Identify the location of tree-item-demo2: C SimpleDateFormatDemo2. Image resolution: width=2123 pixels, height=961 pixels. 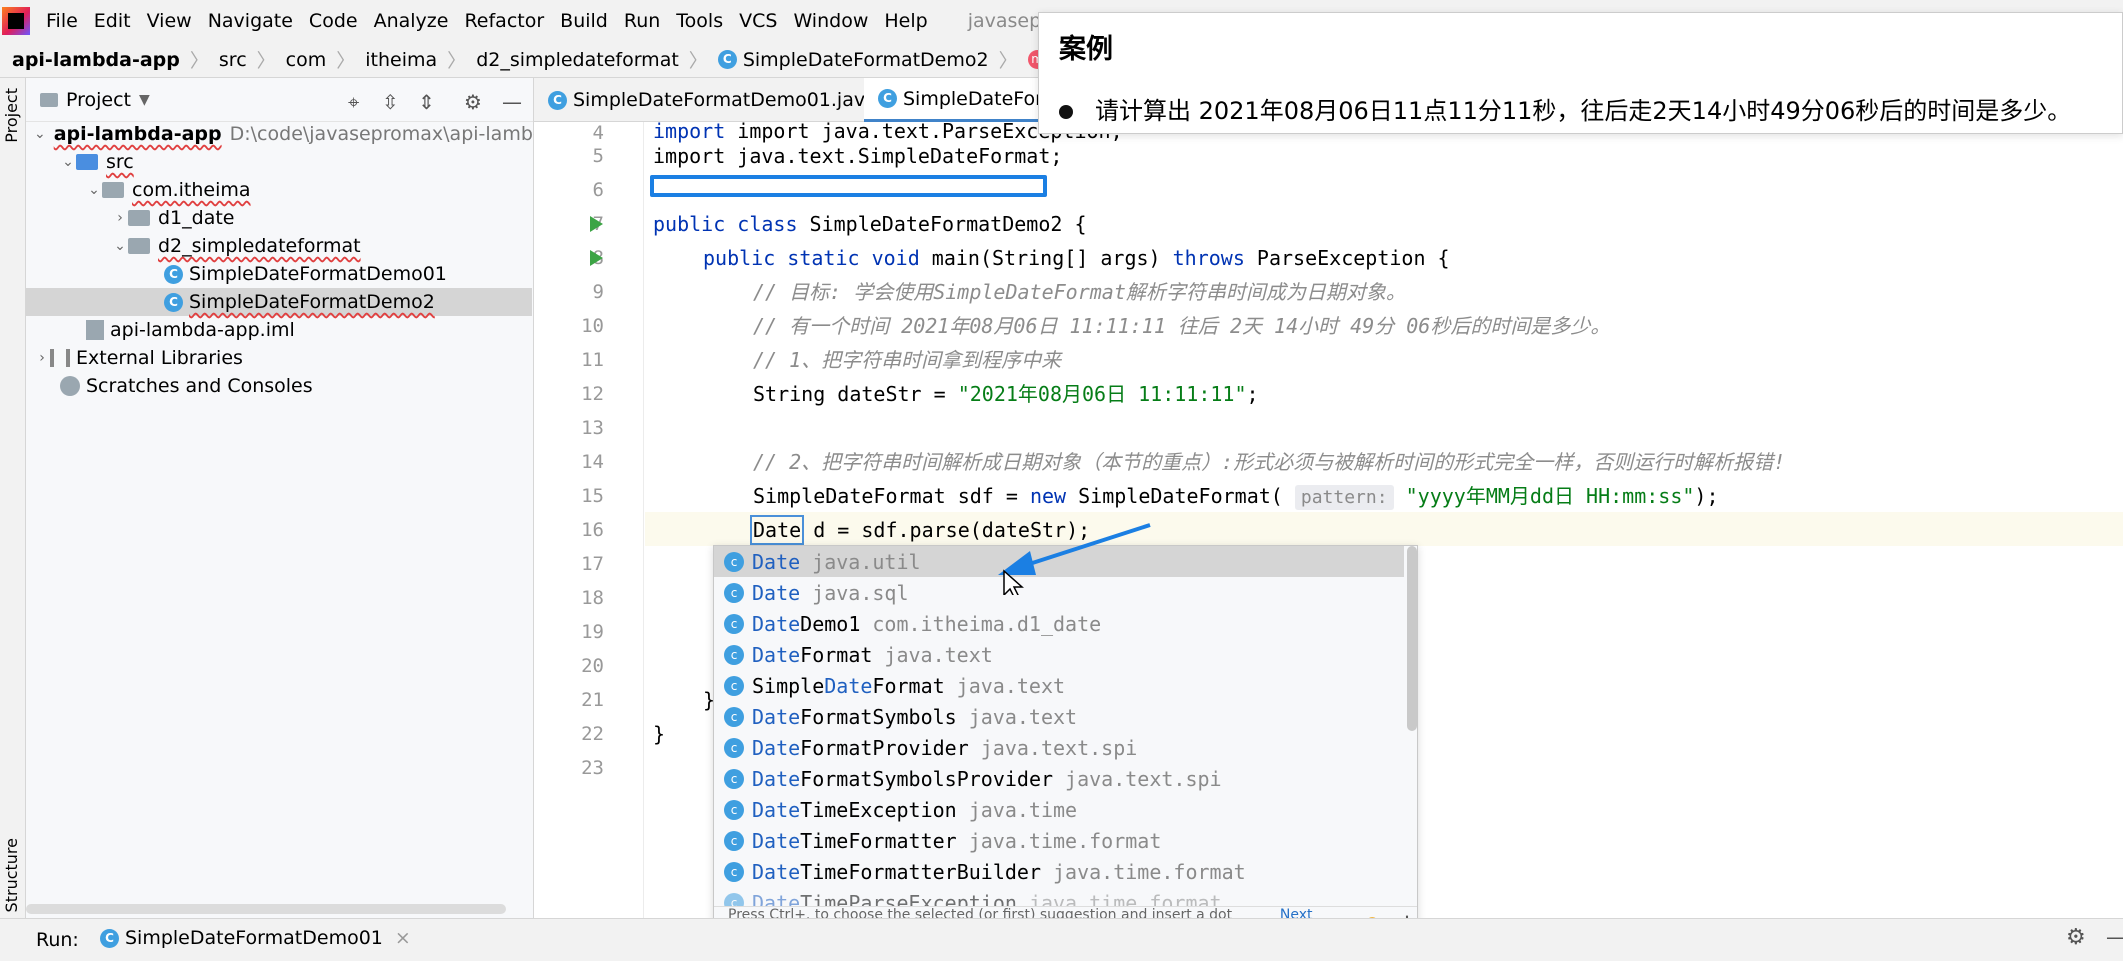
(279, 302).